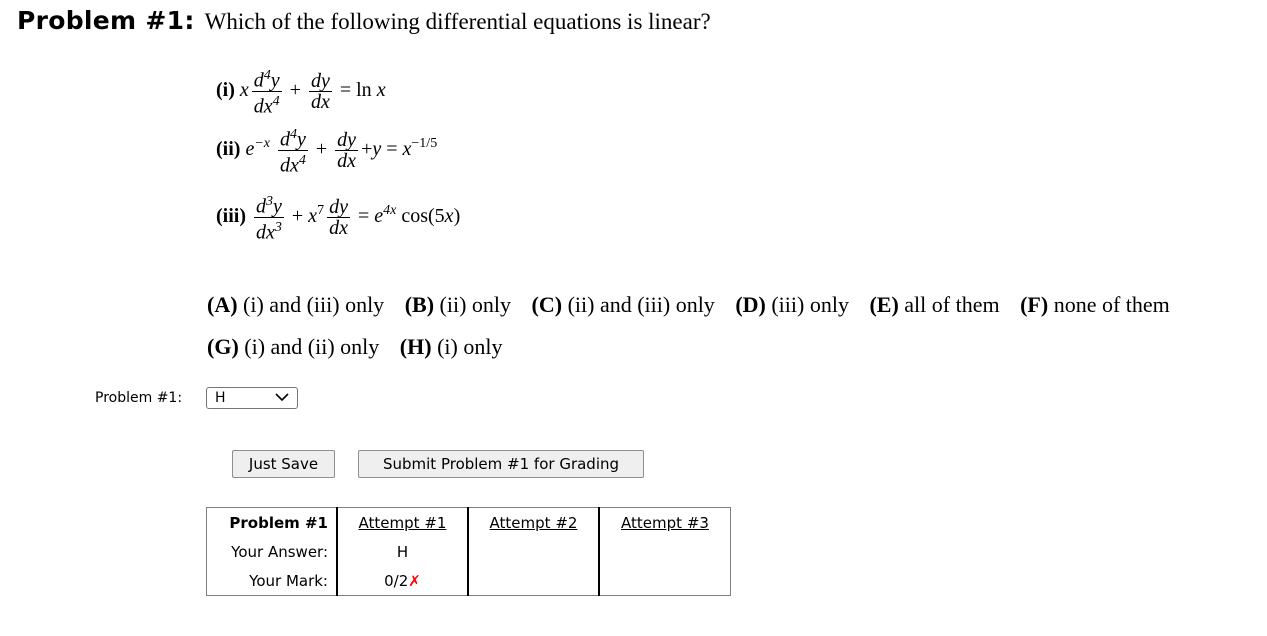 Image resolution: width=1267 pixels, height=636 pixels. Describe the element at coordinates (231, 215) in the screenshot. I see `equation-label: (iii)` at that location.